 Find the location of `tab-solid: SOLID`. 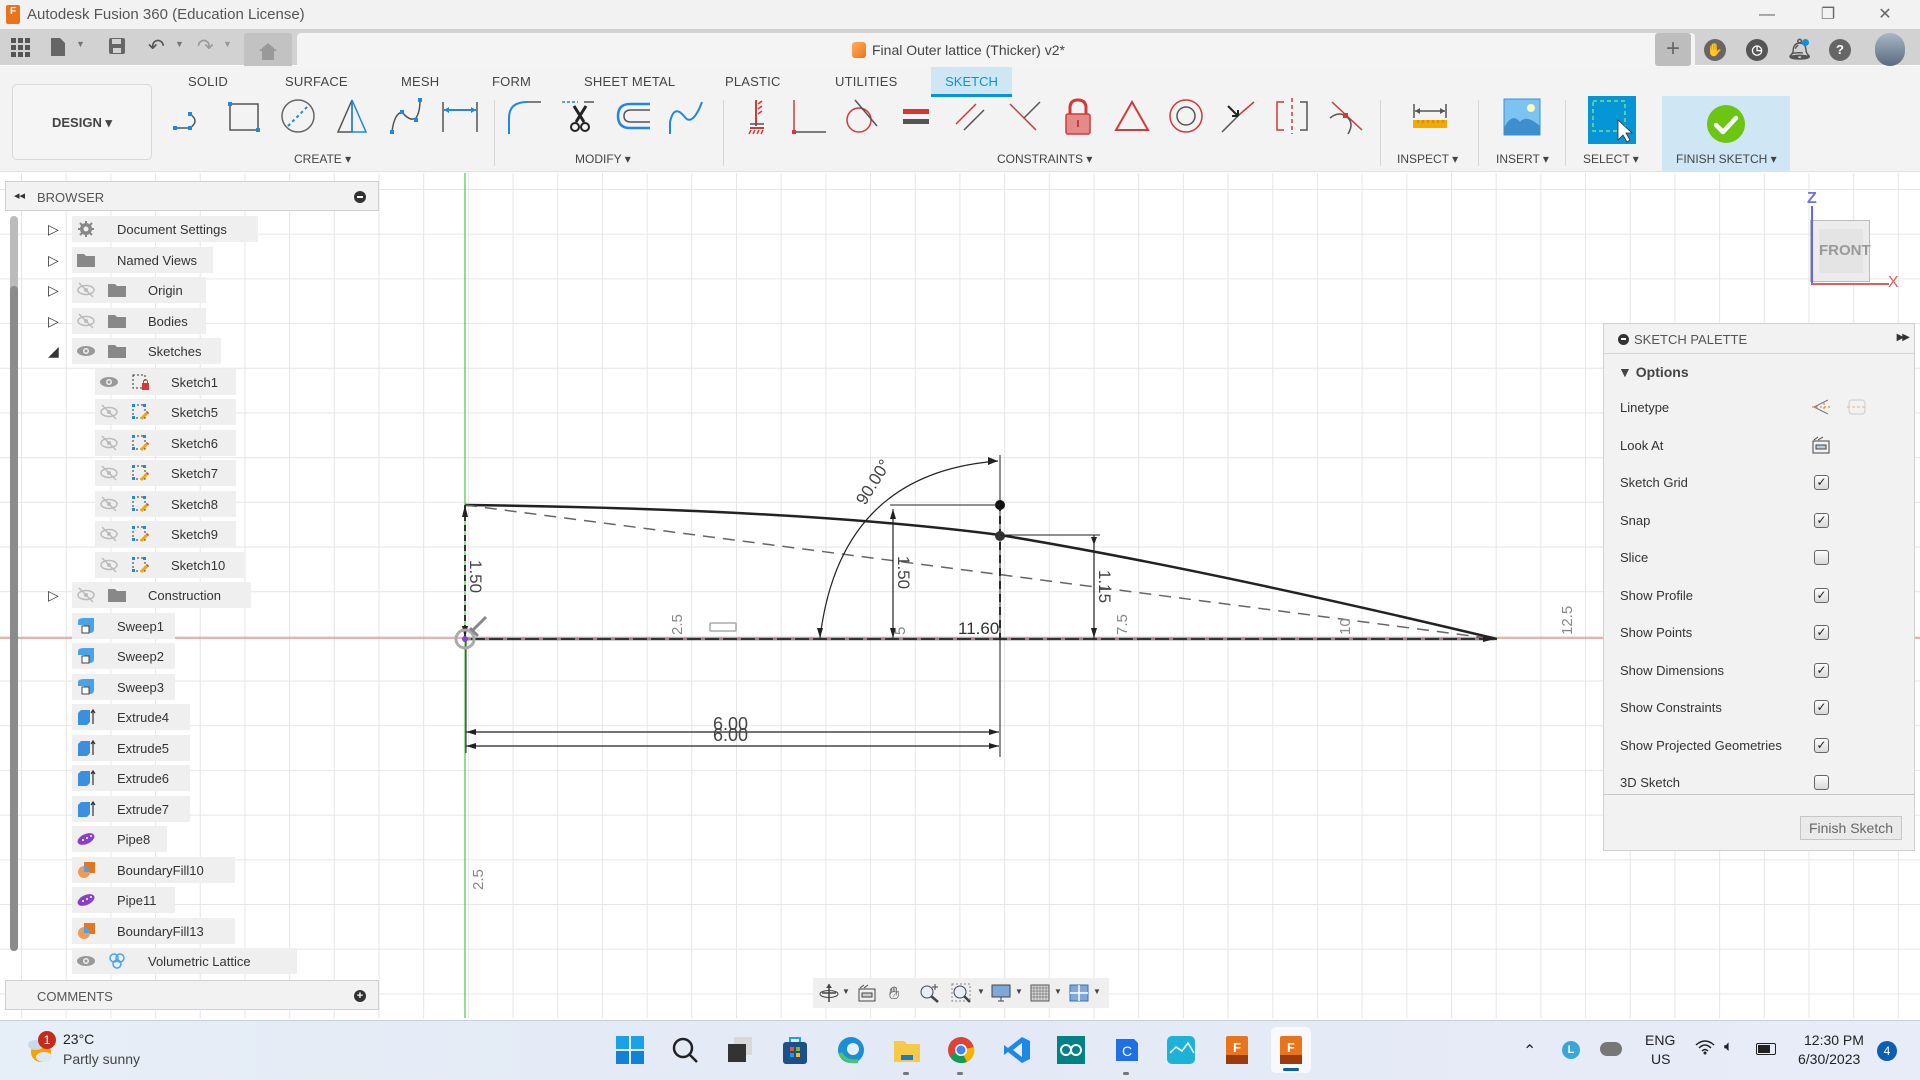

tab-solid: SOLID is located at coordinates (208, 81).